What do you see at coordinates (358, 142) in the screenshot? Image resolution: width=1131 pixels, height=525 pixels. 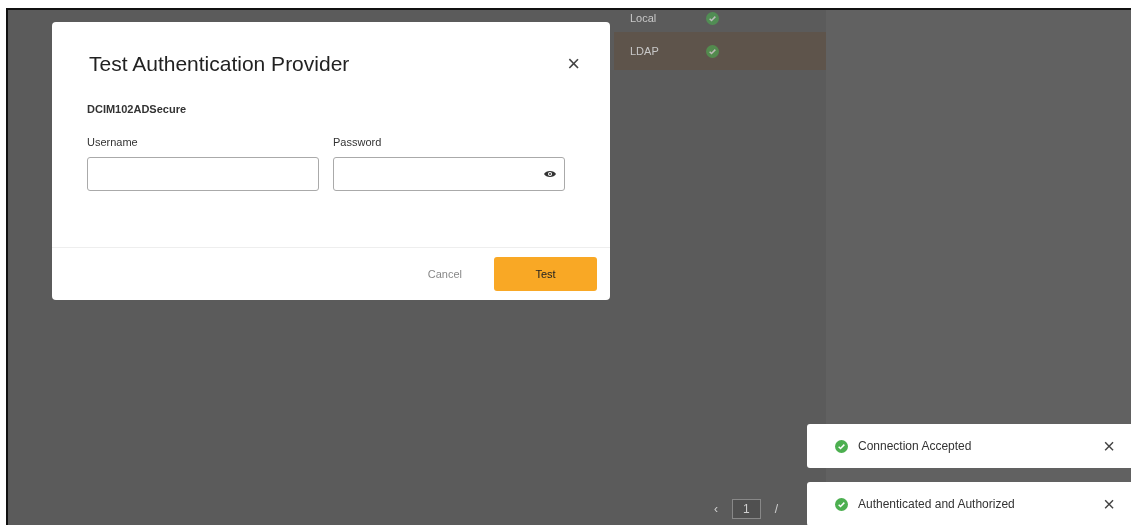 I see `field-label: Password` at bounding box center [358, 142].